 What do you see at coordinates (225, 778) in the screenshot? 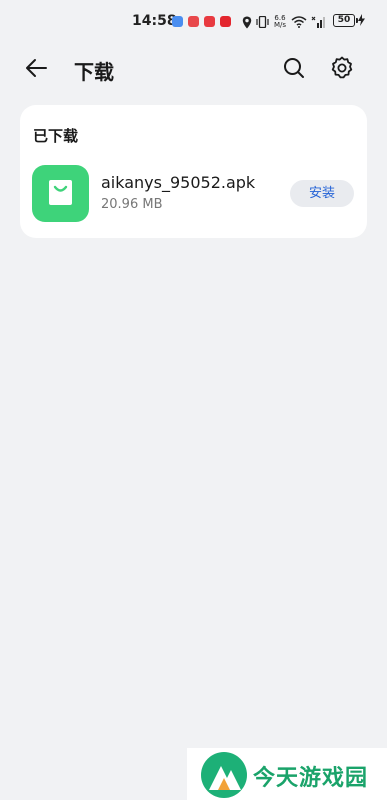
I see `mountain-logo-icon` at bounding box center [225, 778].